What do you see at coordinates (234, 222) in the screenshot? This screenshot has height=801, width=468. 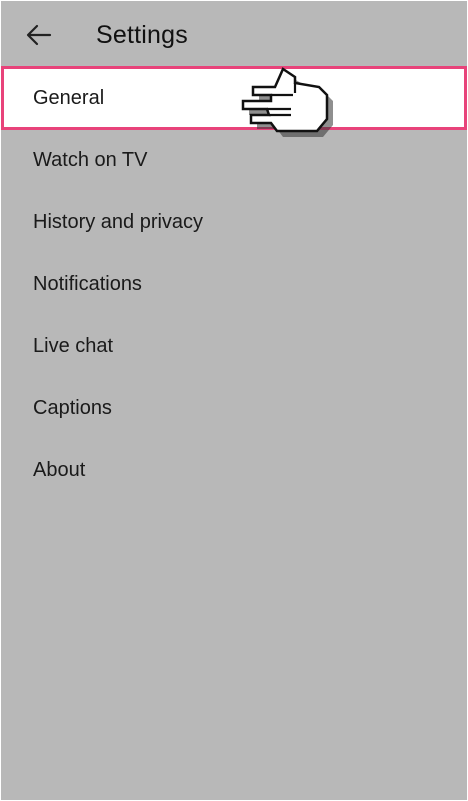 I see `settings-item-history-and-privacy: History and privacy` at bounding box center [234, 222].